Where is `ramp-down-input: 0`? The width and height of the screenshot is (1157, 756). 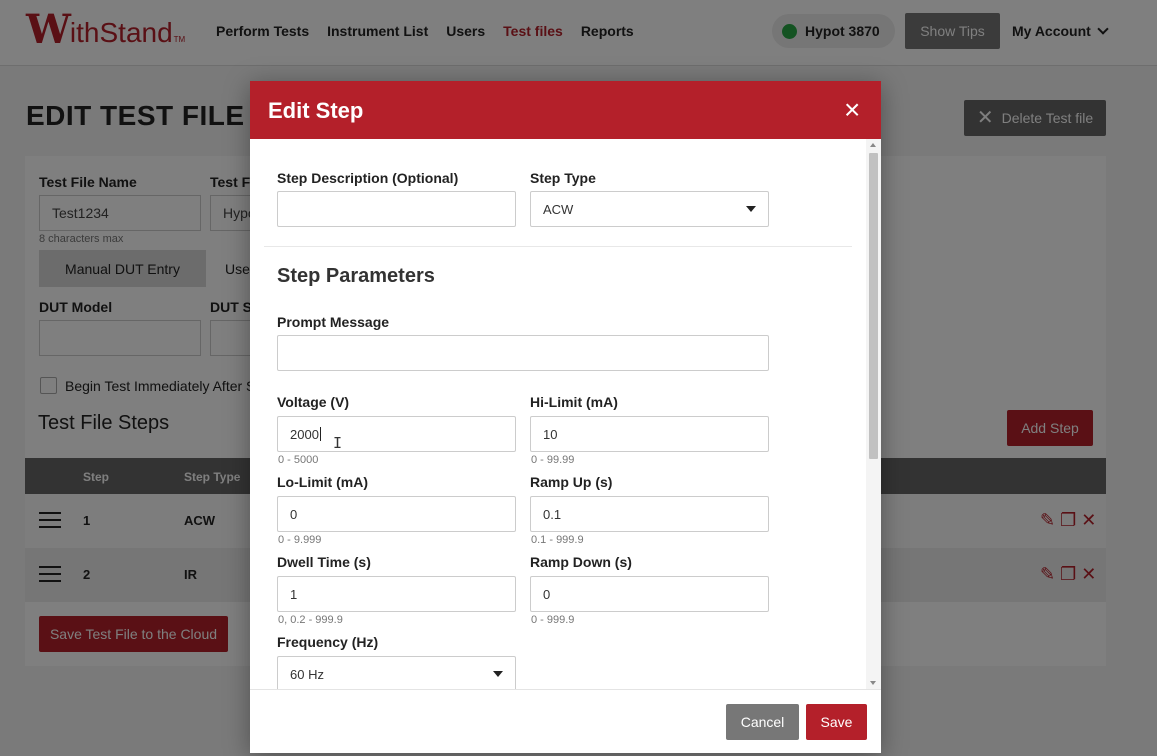 ramp-down-input: 0 is located at coordinates (649, 594).